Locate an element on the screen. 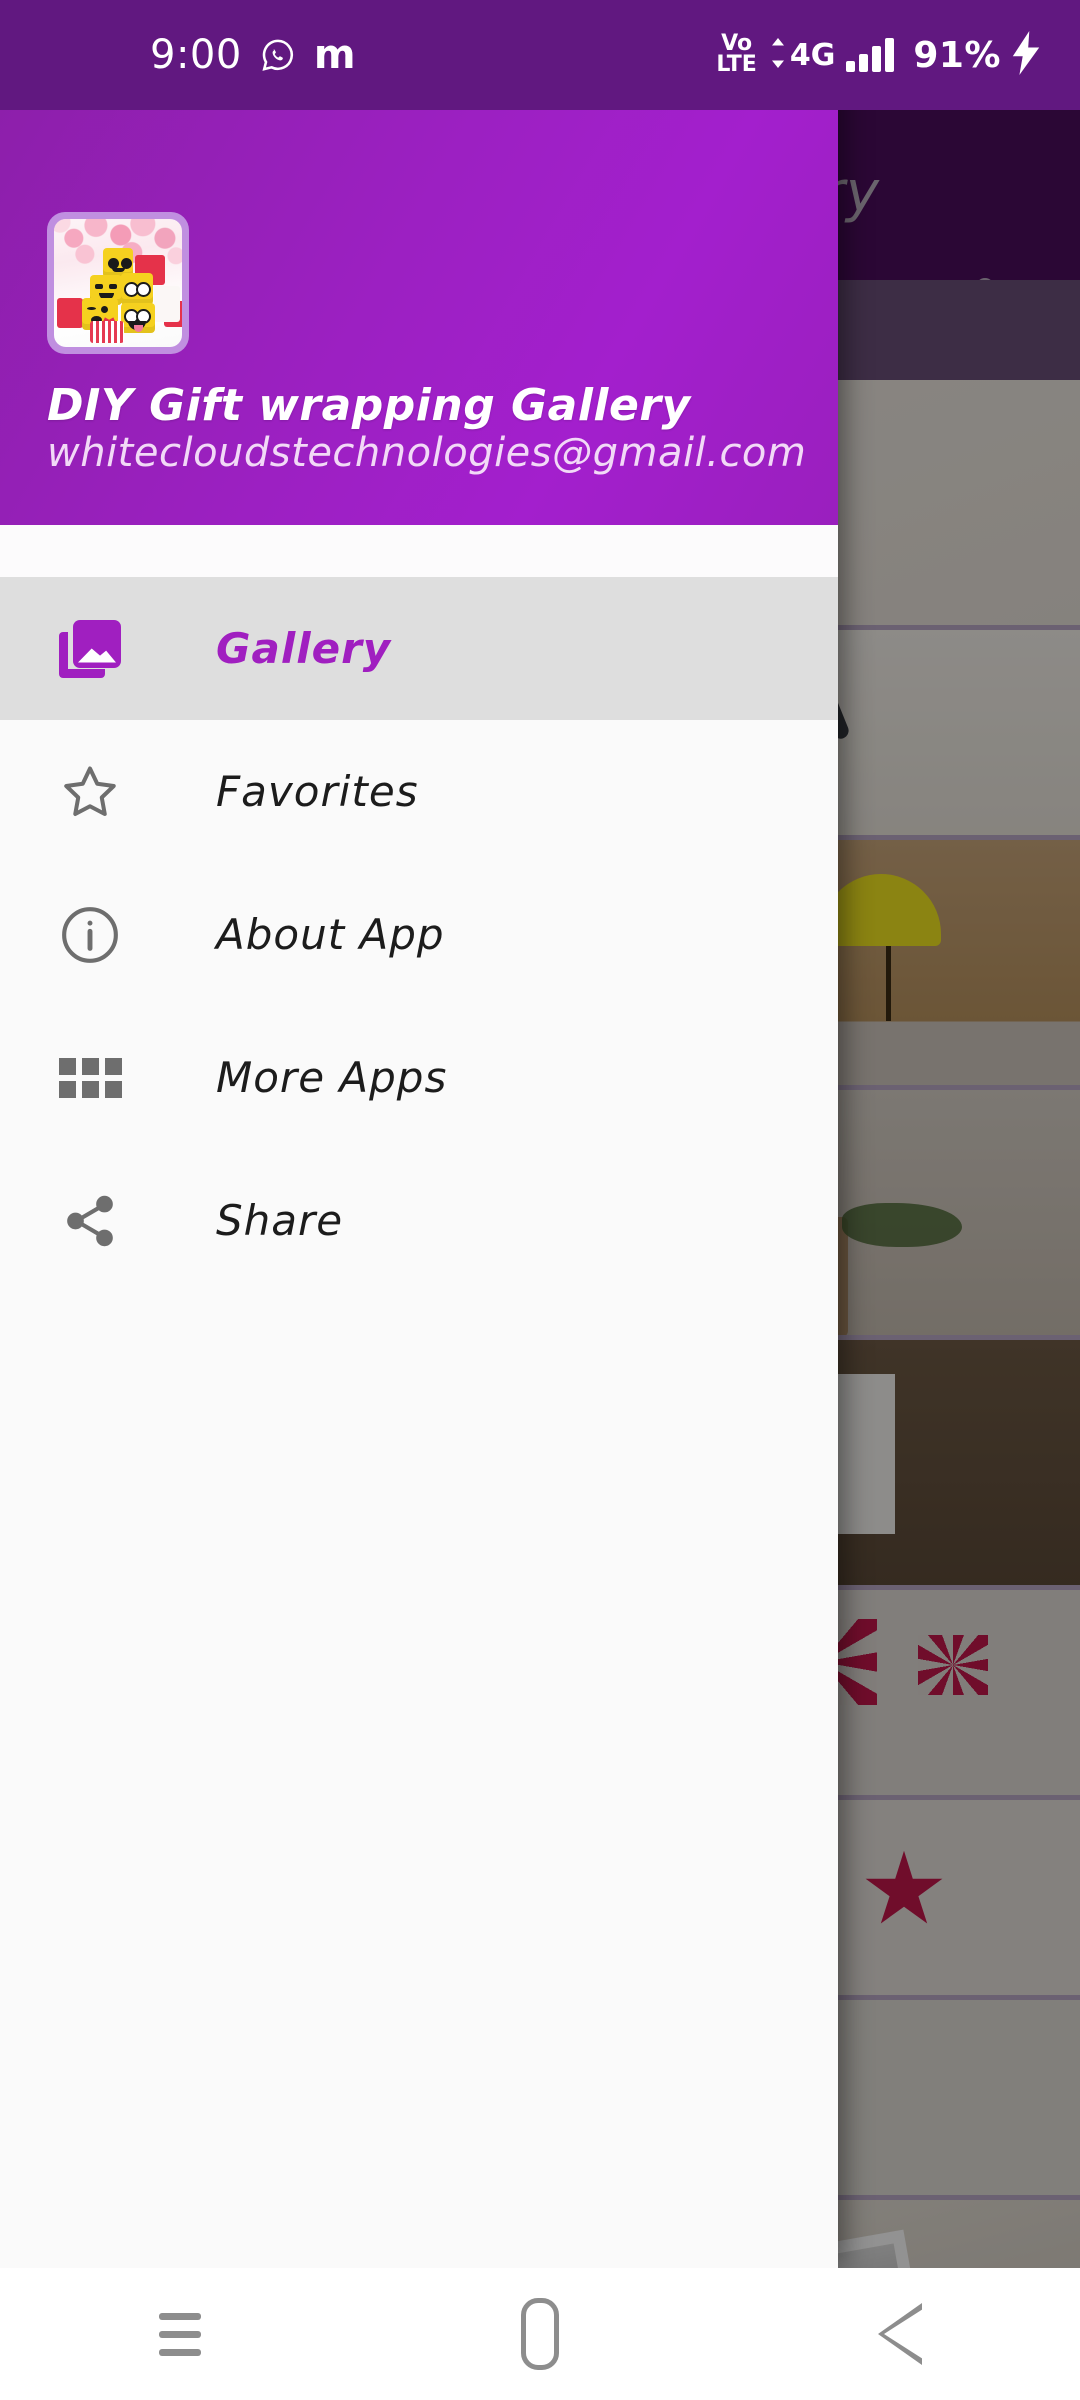  sidebar-item-label: About App is located at coordinates (330, 934).